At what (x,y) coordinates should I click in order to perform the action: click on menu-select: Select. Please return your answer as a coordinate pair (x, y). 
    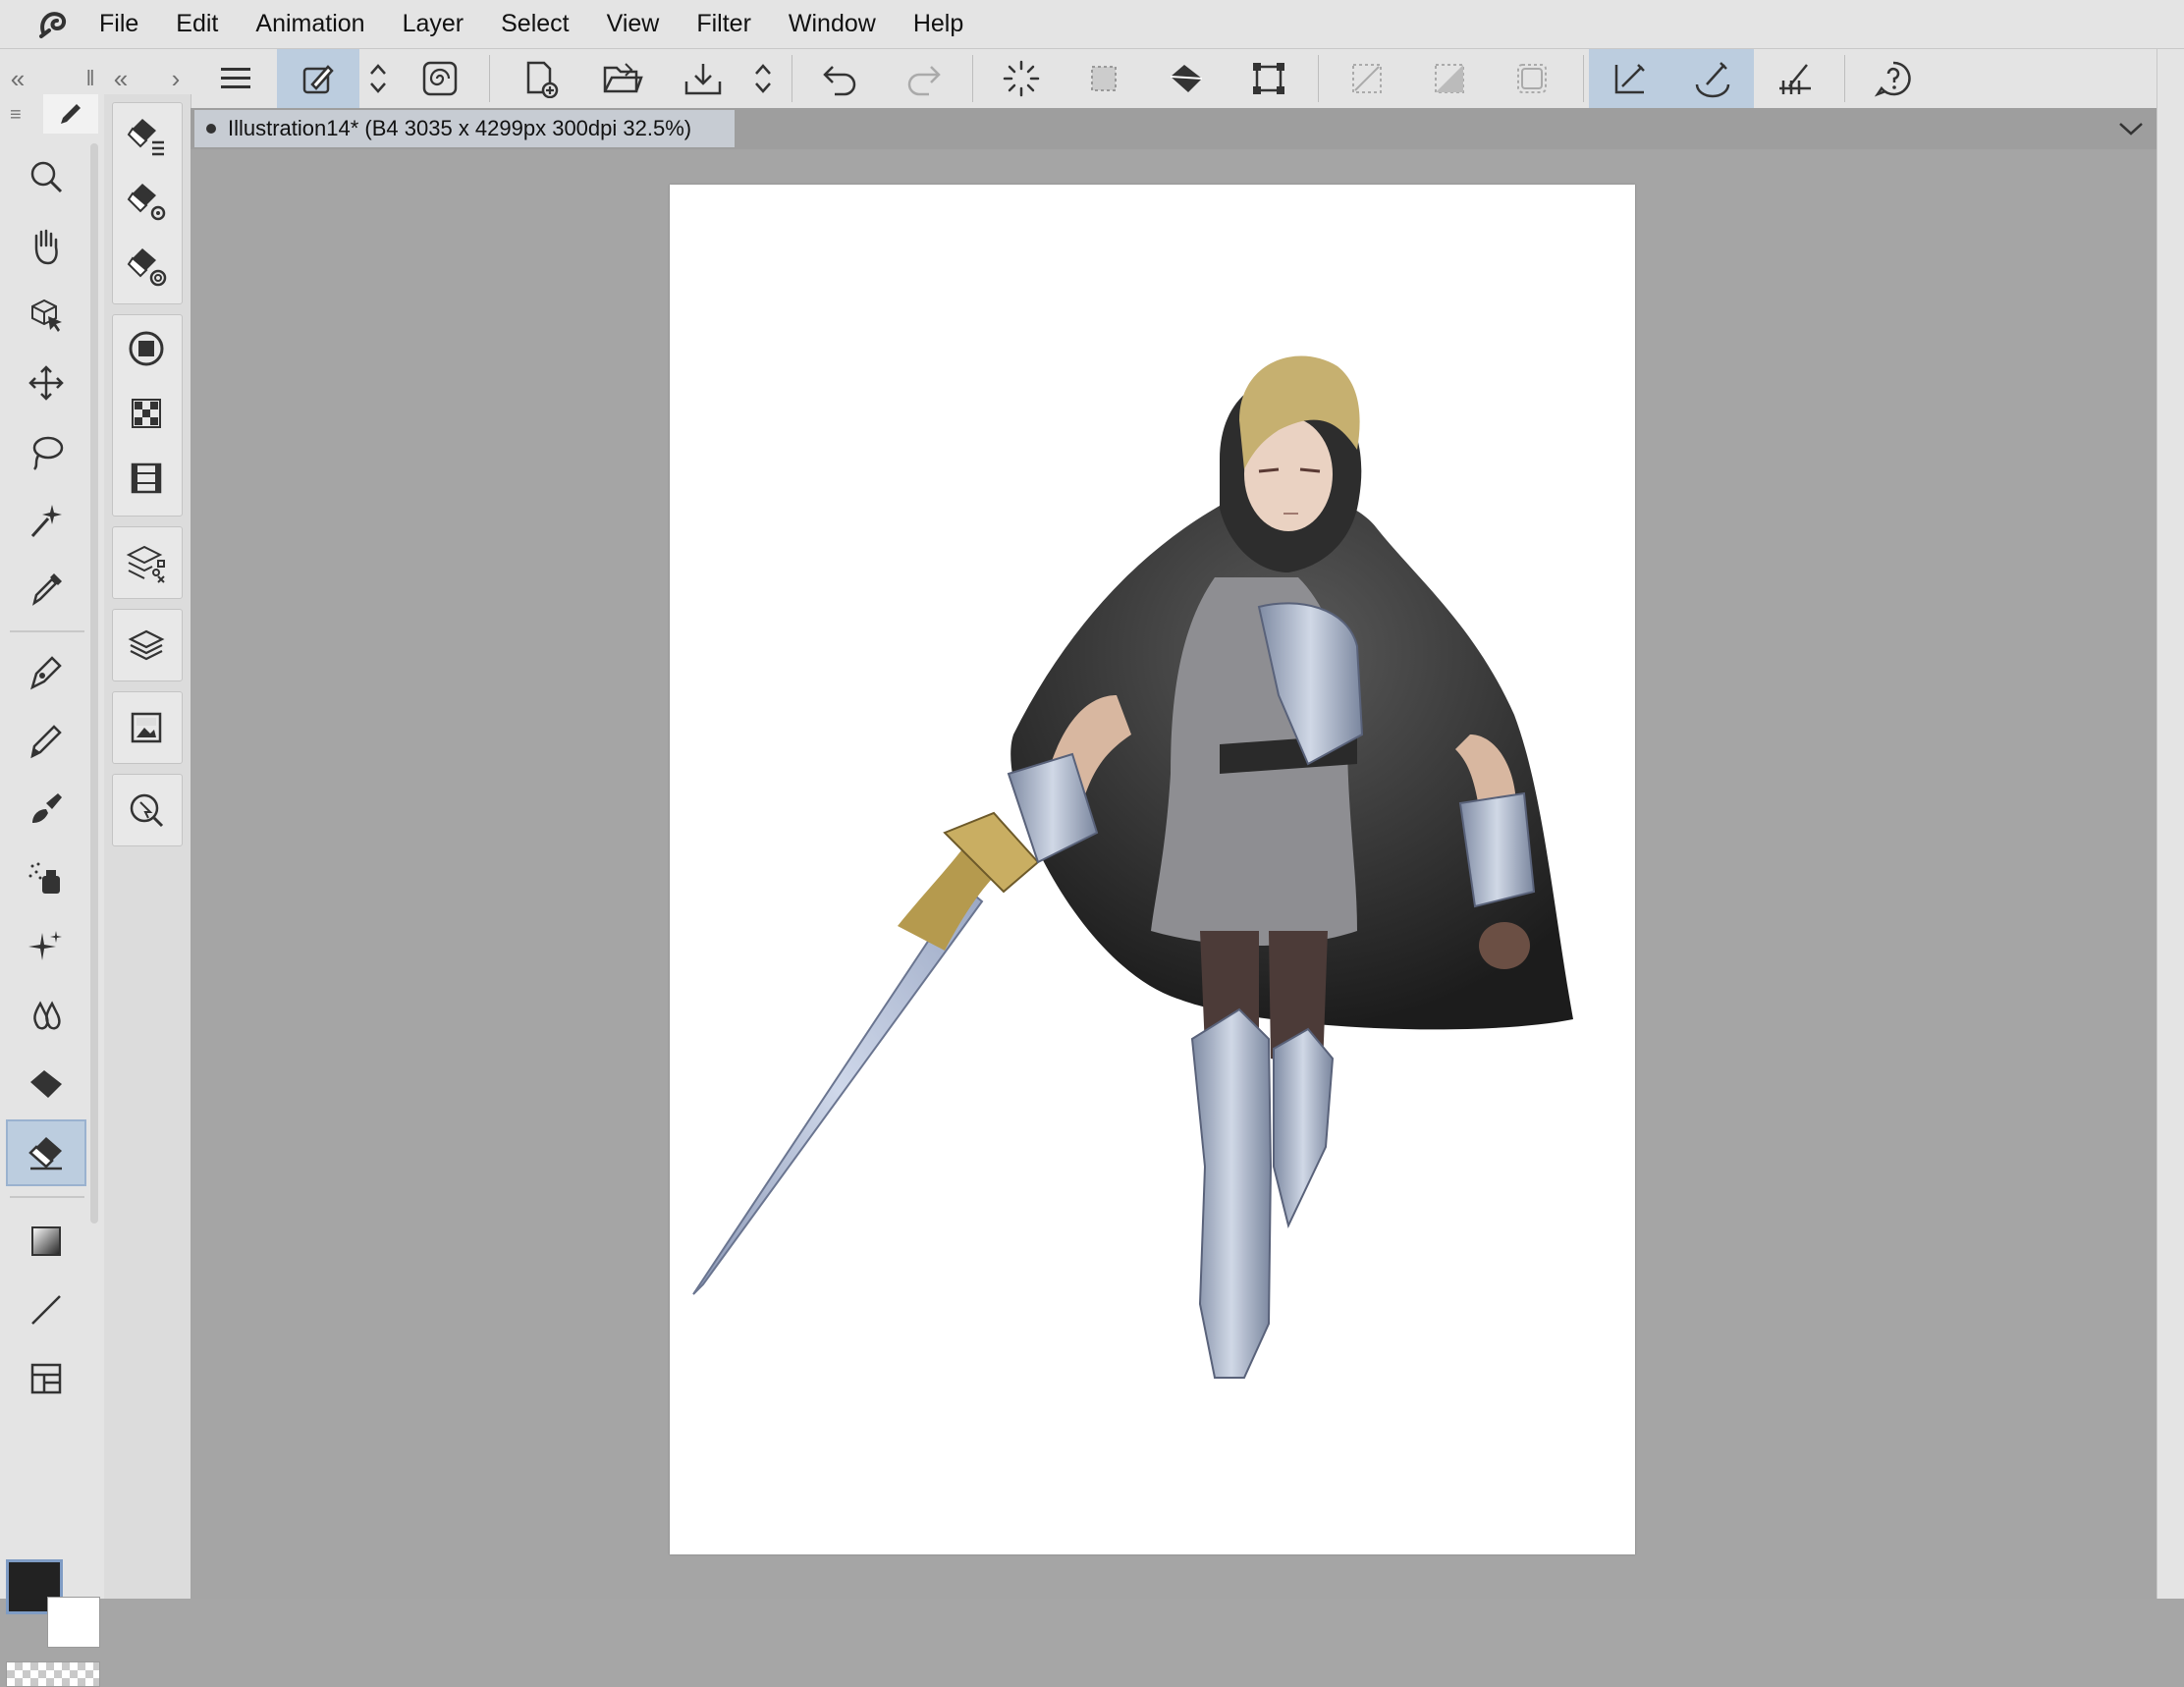
    Looking at the image, I should click on (534, 24).